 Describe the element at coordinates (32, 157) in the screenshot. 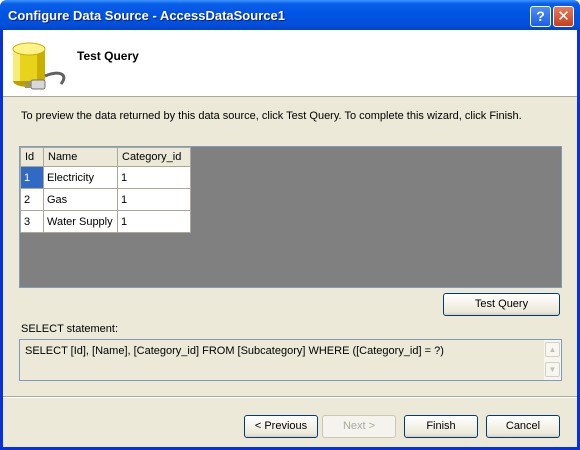

I see `column-header-id: Id` at that location.